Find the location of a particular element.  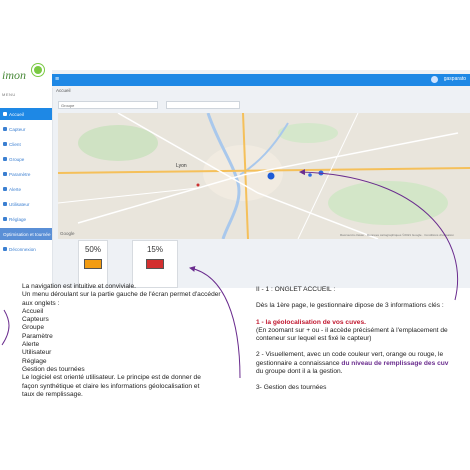

note-line: Accueil is located at coordinates (33, 311).